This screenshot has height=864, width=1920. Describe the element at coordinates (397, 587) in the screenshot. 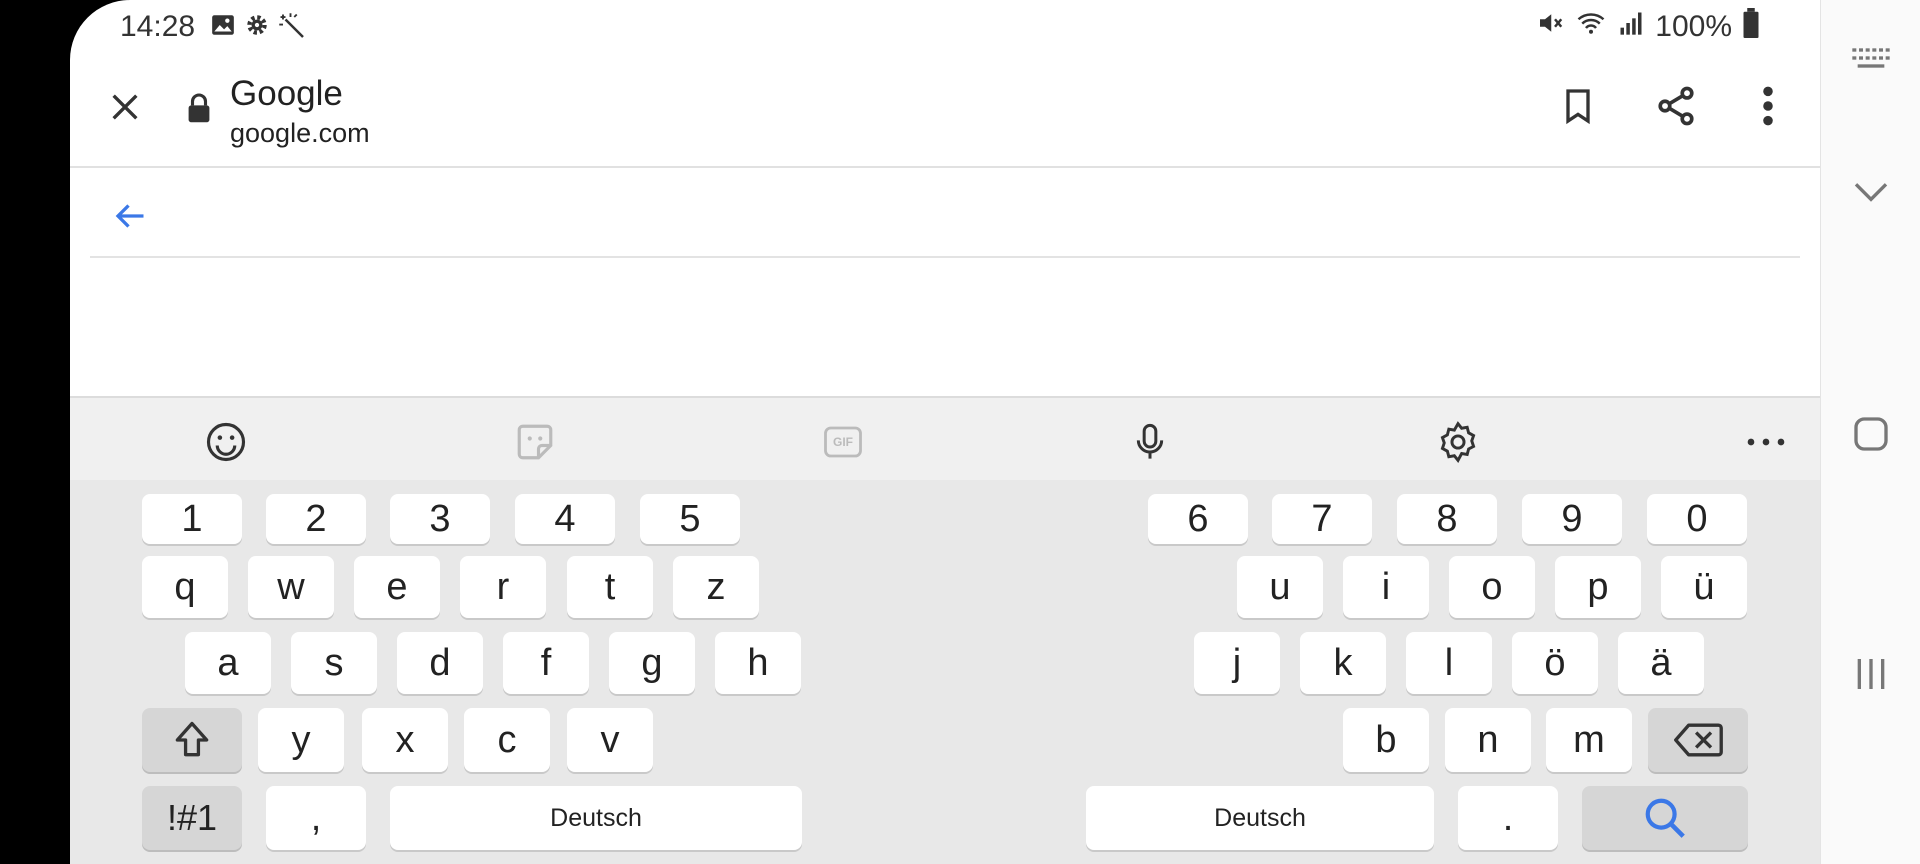

I see `key-e: e` at that location.